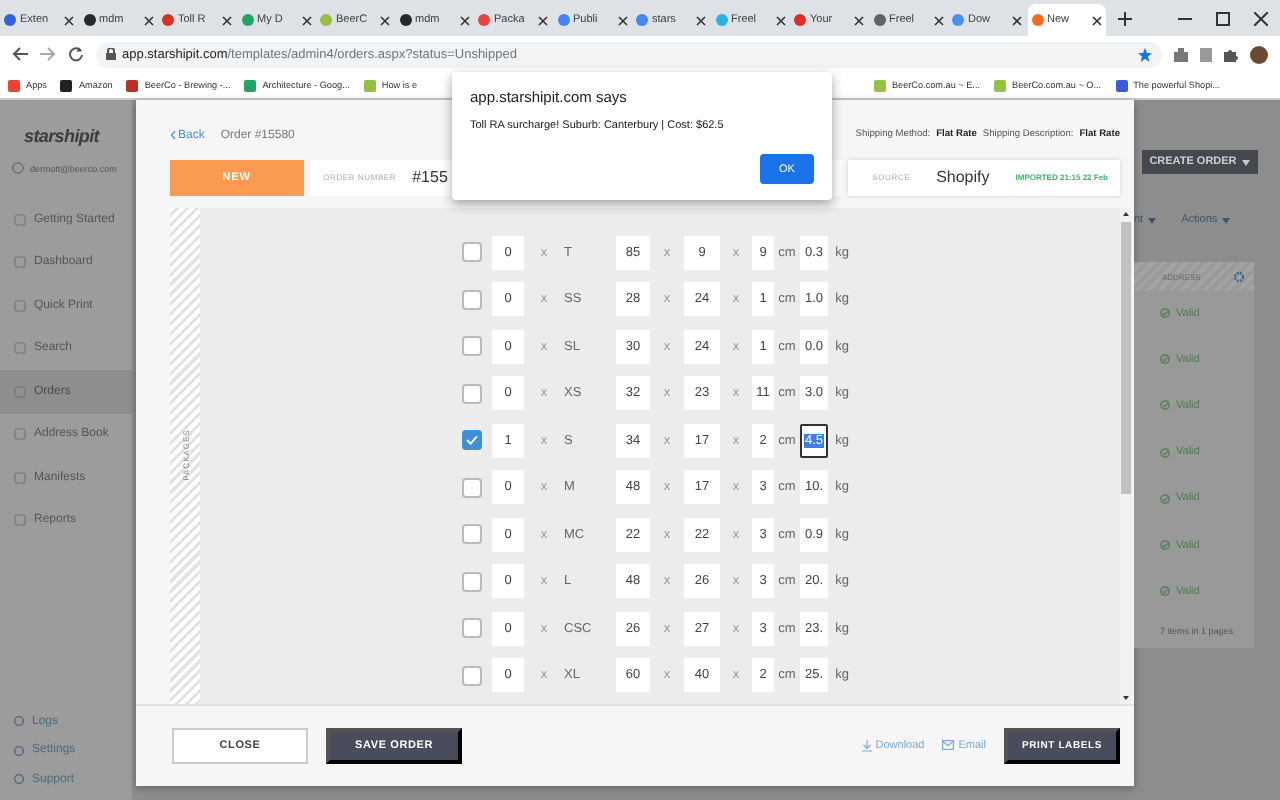 The width and height of the screenshot is (1280, 800). I want to click on app-logo: starshipit, so click(62, 135).